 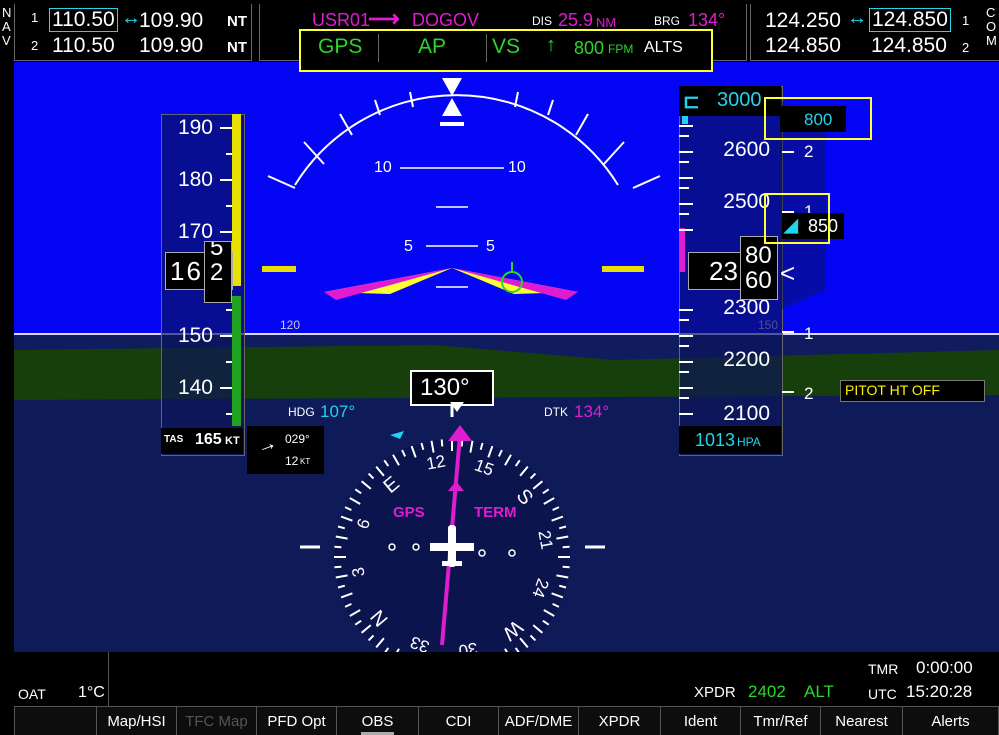 I want to click on hdg-bug-box: HDG 107°, so click(x=324, y=412).